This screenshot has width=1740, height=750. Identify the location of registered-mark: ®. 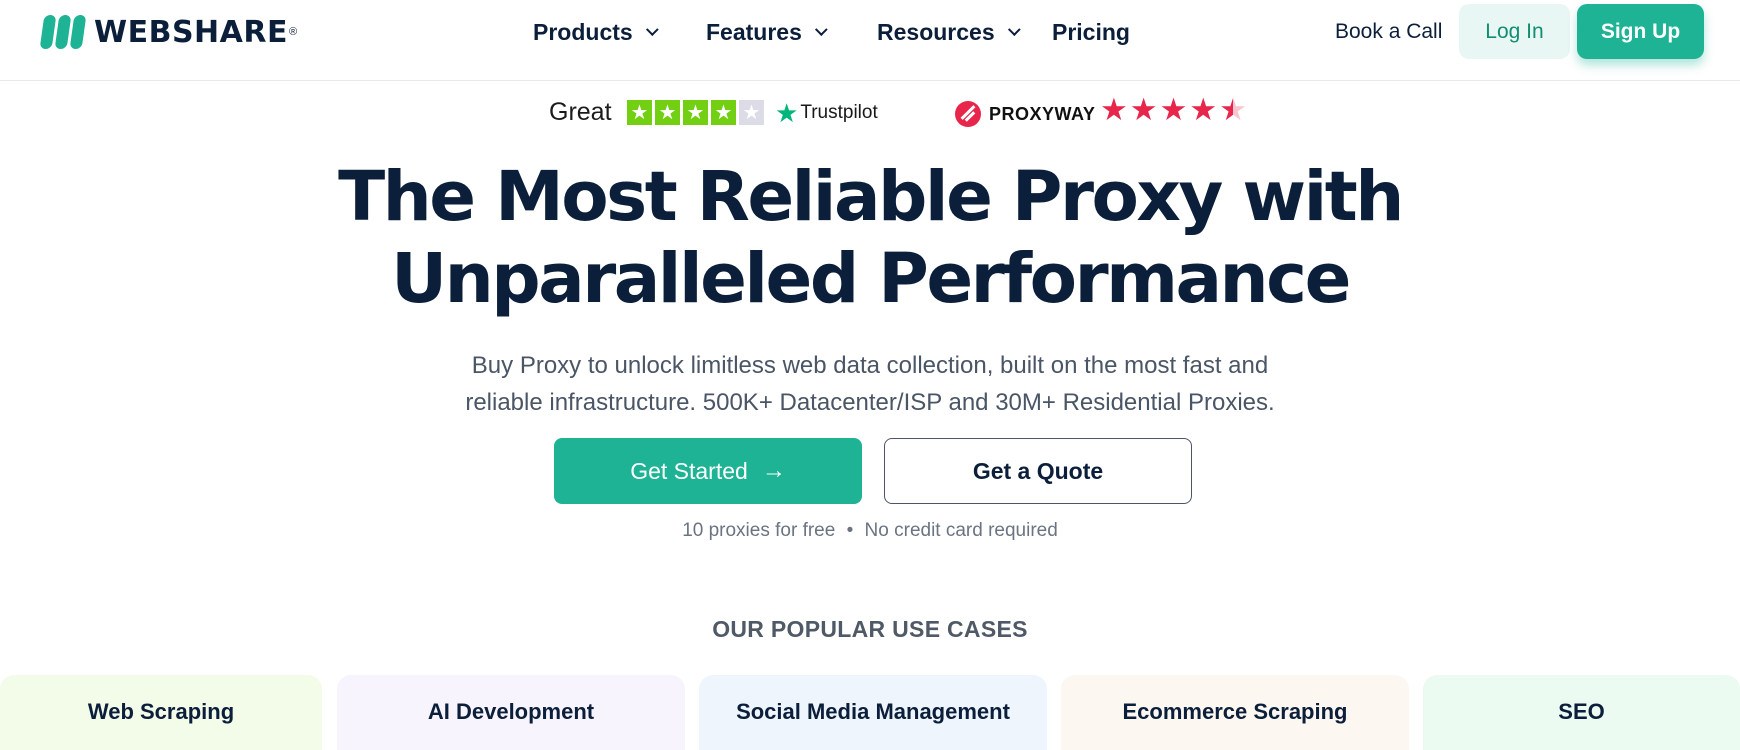
(293, 32).